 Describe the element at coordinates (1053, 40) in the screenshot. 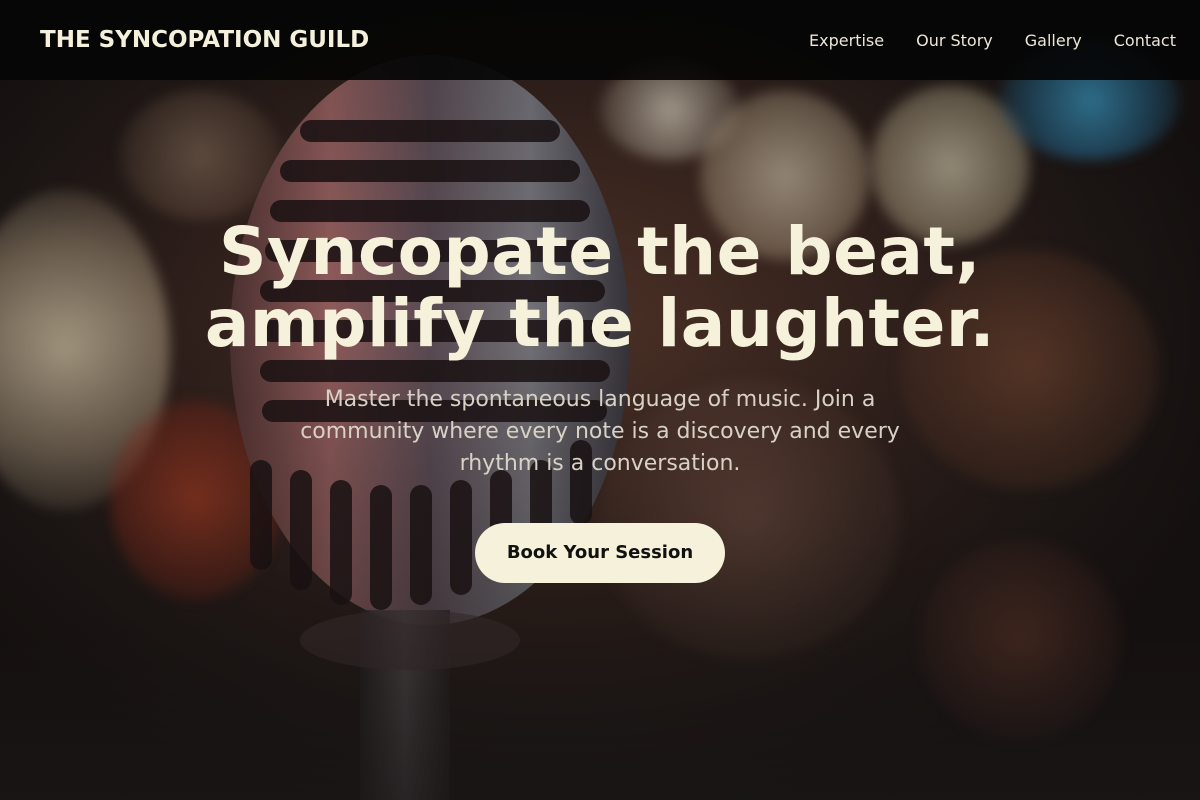

I see `nav-link-gallery: Gallery` at that location.